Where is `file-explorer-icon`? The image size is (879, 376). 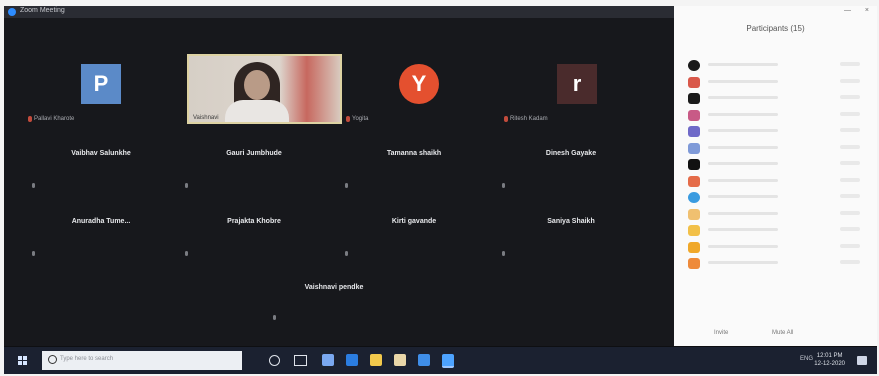 file-explorer-icon is located at coordinates (376, 360).